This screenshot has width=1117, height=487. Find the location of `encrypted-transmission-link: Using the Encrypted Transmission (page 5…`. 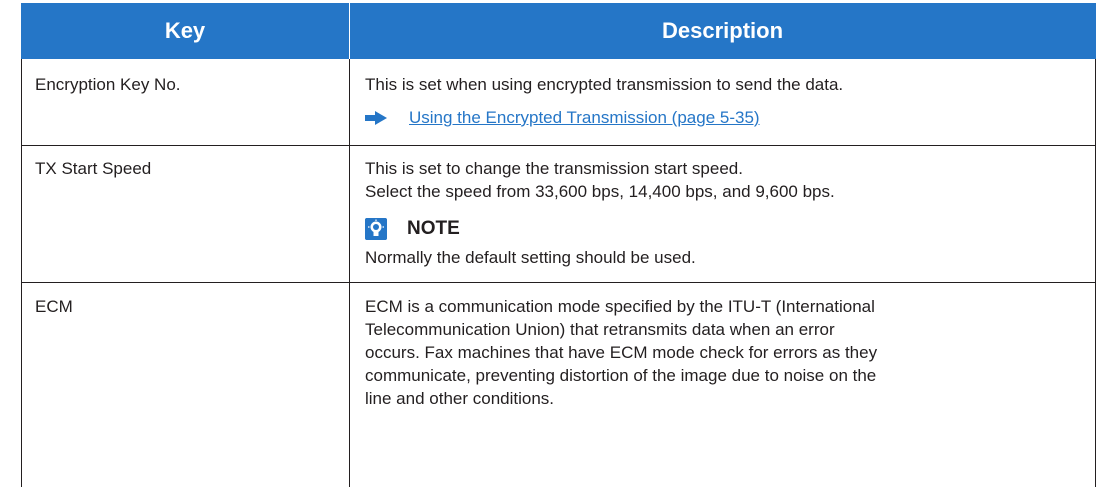

encrypted-transmission-link: Using the Encrypted Transmission (page 5… is located at coordinates (584, 118).